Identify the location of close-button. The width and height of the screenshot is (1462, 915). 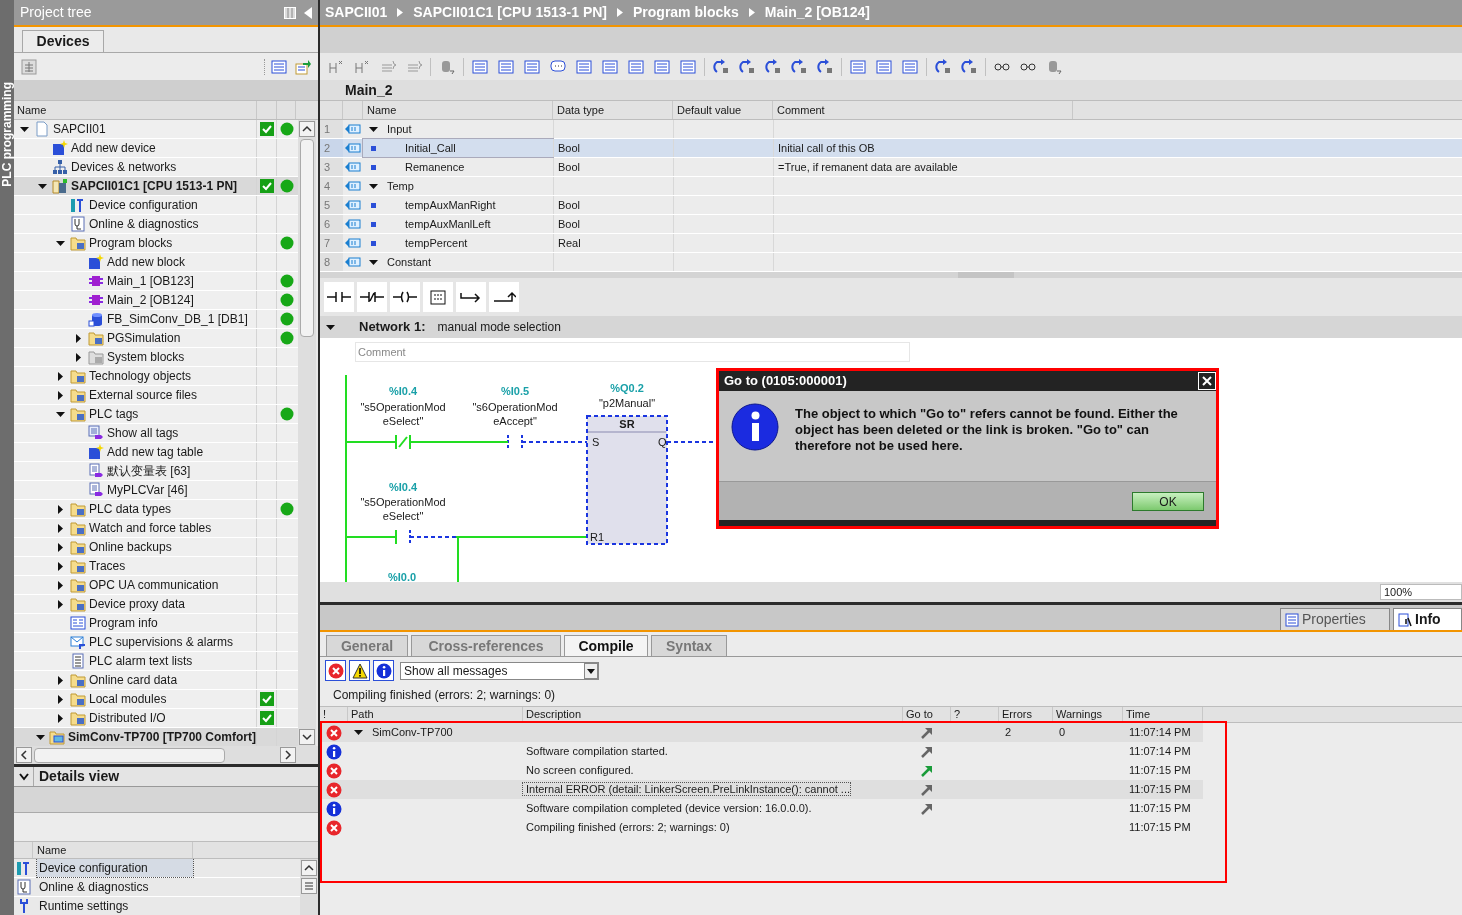
(1207, 381).